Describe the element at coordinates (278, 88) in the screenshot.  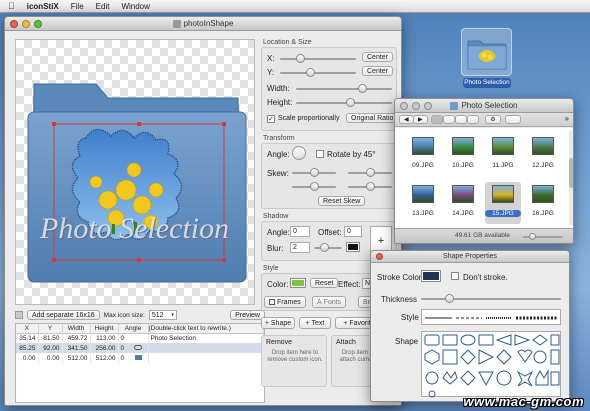
I see `width-label: Width:` at that location.